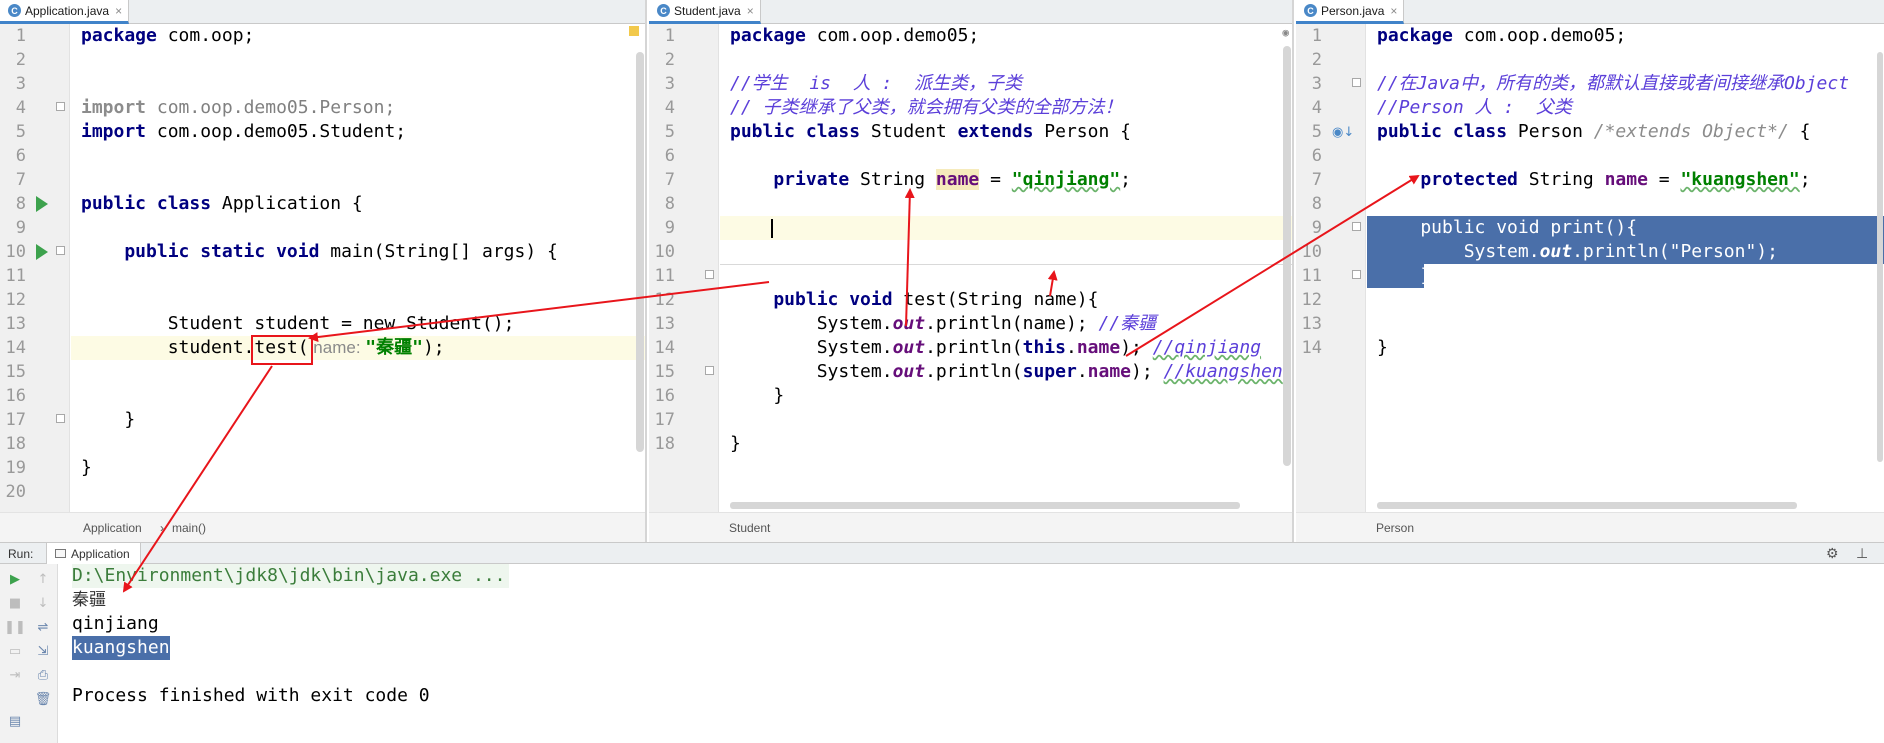 Image resolution: width=1884 pixels, height=743 pixels. Describe the element at coordinates (15, 627) in the screenshot. I see `pause-icon: ❚❚` at that location.